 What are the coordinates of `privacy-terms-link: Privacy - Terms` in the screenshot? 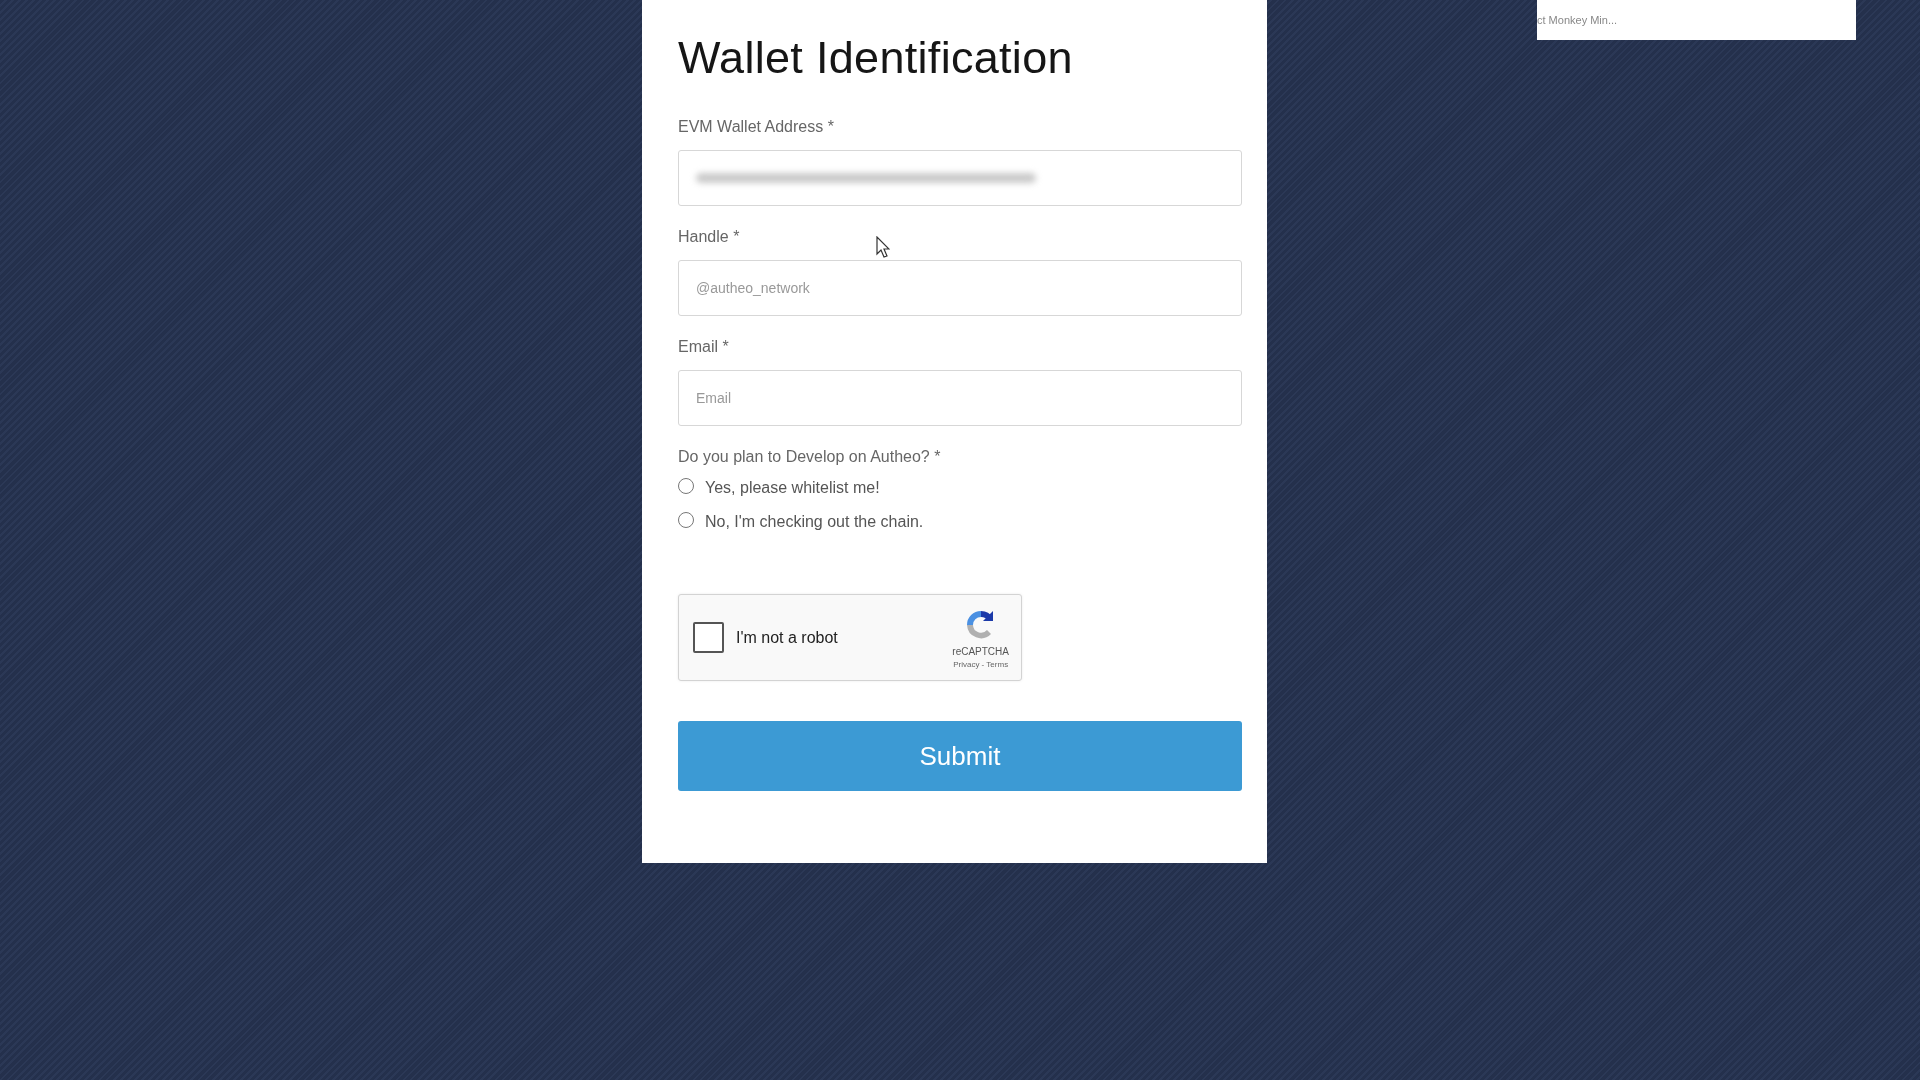 It's located at (981, 664).